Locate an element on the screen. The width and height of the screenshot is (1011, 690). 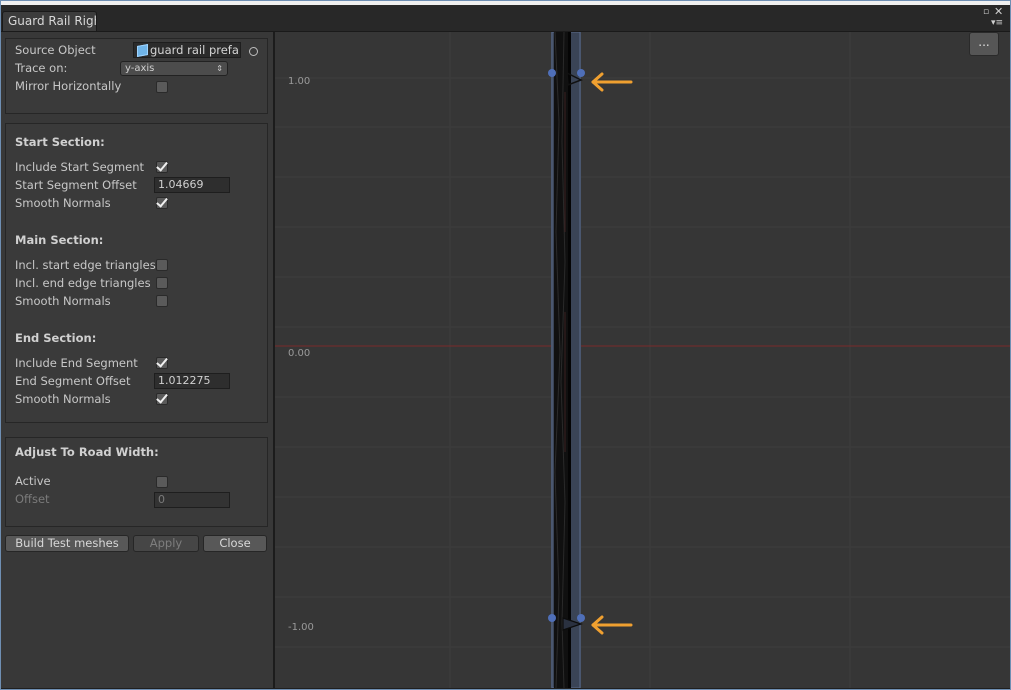
include-end-label: Include End Segment is located at coordinates (76, 363).